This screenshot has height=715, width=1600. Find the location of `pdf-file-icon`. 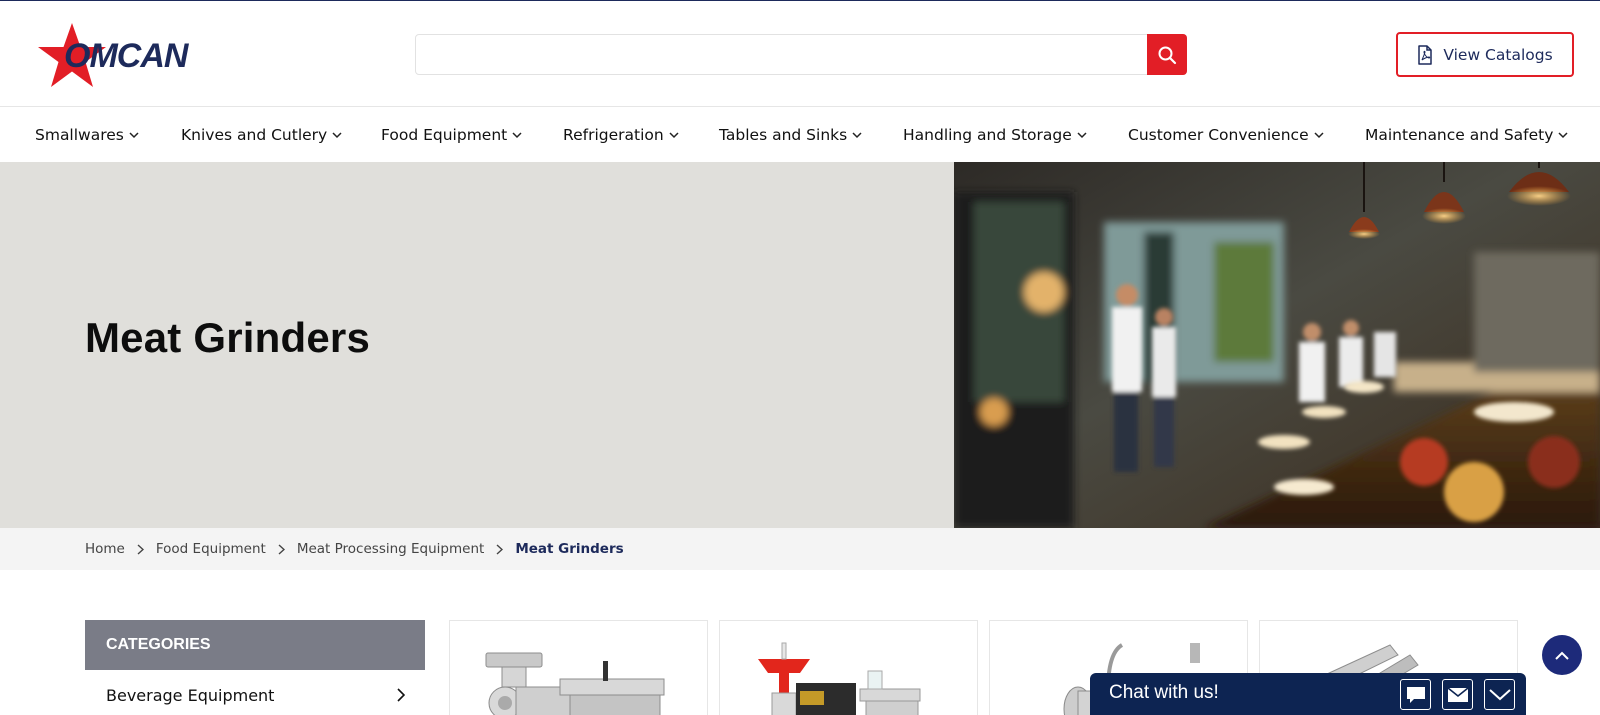

pdf-file-icon is located at coordinates (1425, 54).